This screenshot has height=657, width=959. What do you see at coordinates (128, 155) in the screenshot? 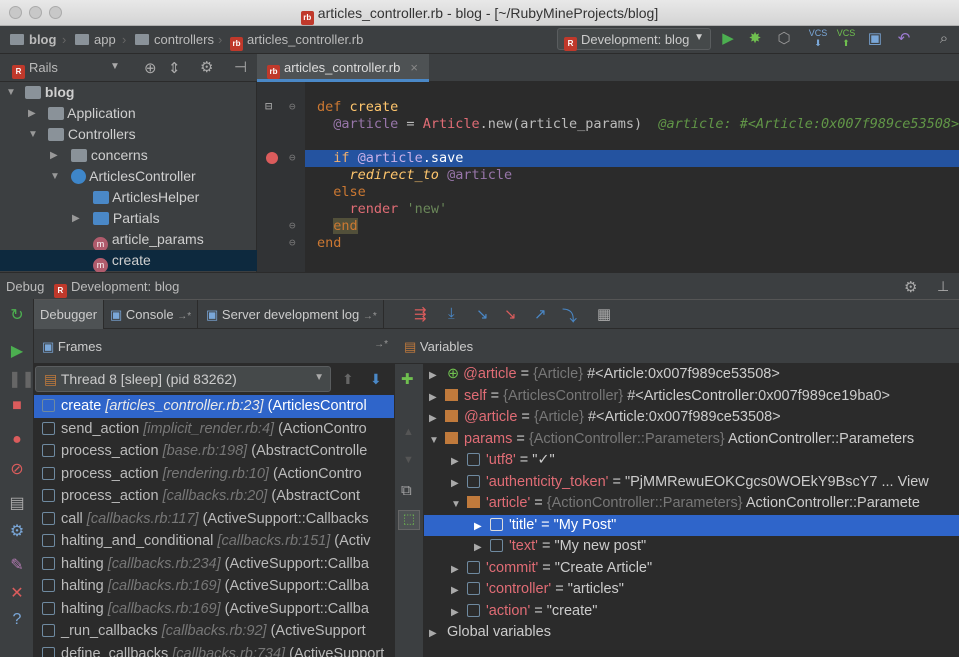
I see `tree-item-concerns: ▶ concerns` at bounding box center [128, 155].